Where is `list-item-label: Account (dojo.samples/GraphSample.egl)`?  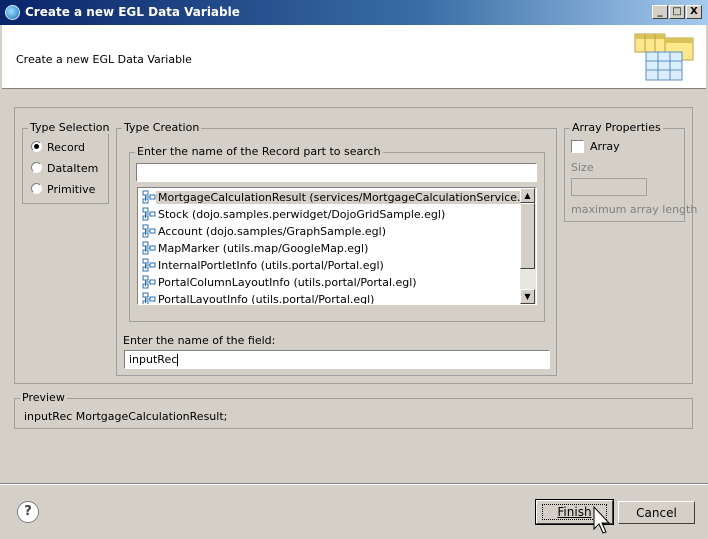 list-item-label: Account (dojo.samples/GraphSample.egl) is located at coordinates (272, 231).